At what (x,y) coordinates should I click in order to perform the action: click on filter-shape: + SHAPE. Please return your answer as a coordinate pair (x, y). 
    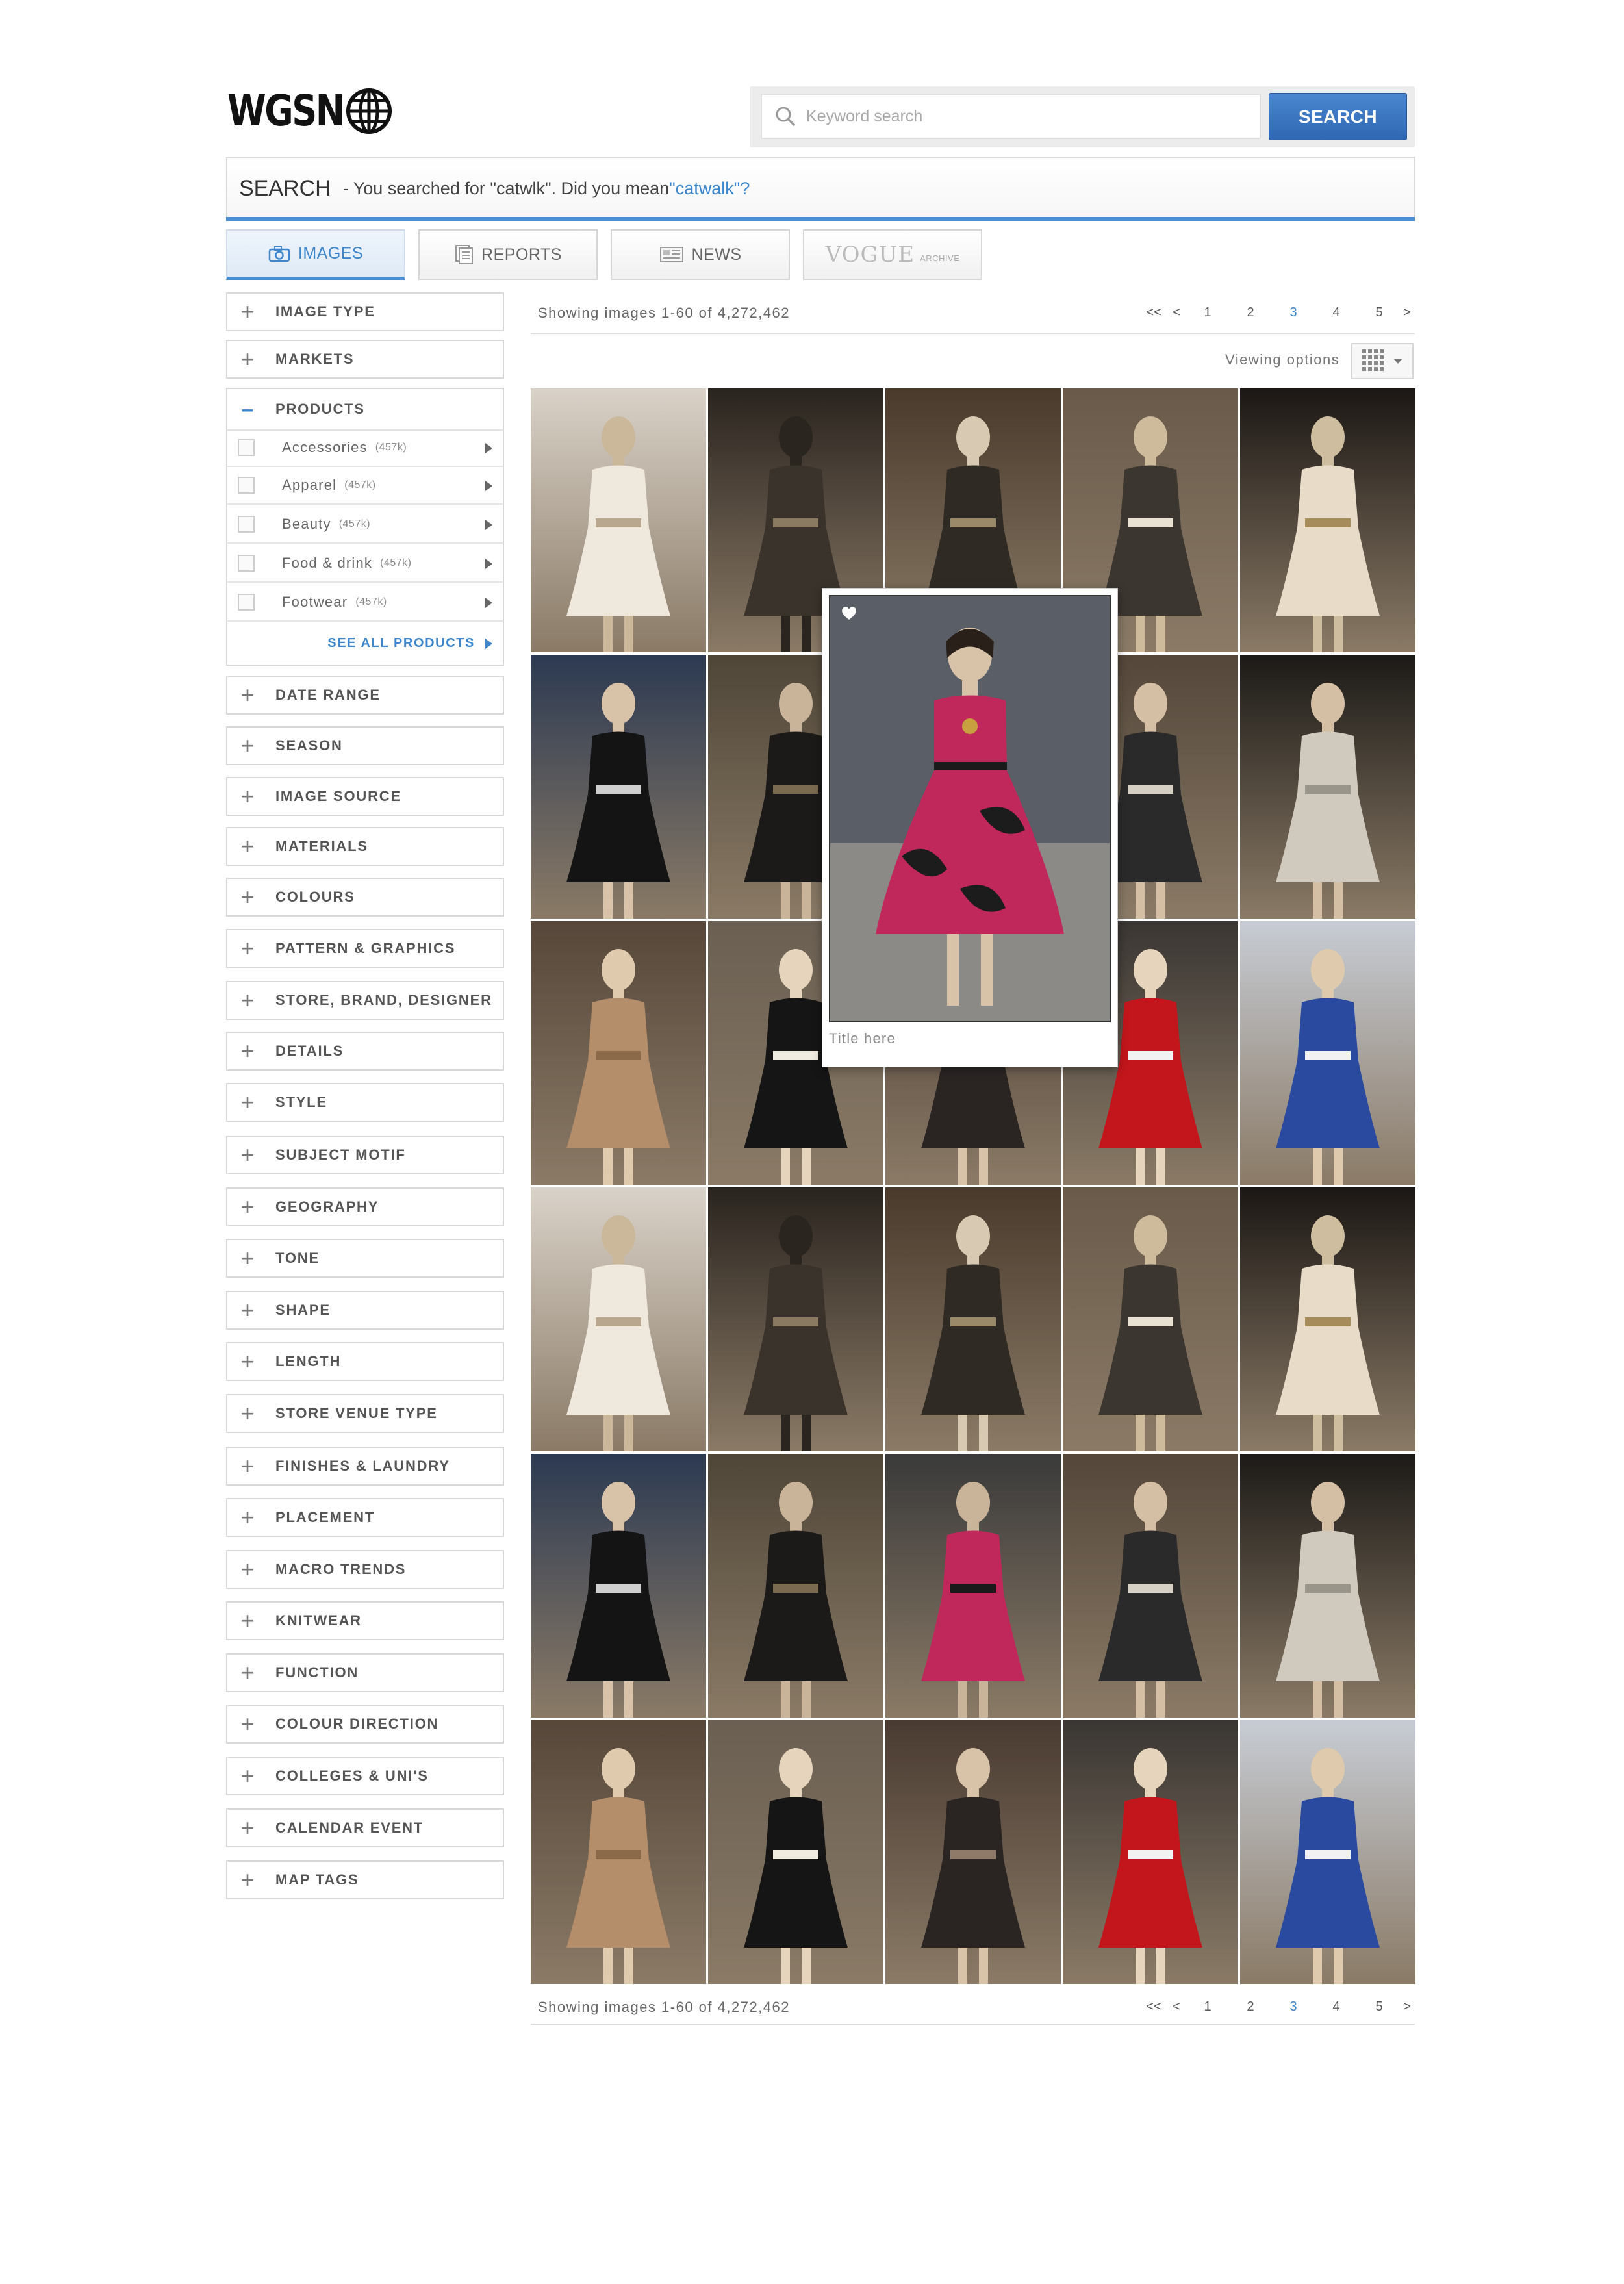
    Looking at the image, I should click on (365, 1311).